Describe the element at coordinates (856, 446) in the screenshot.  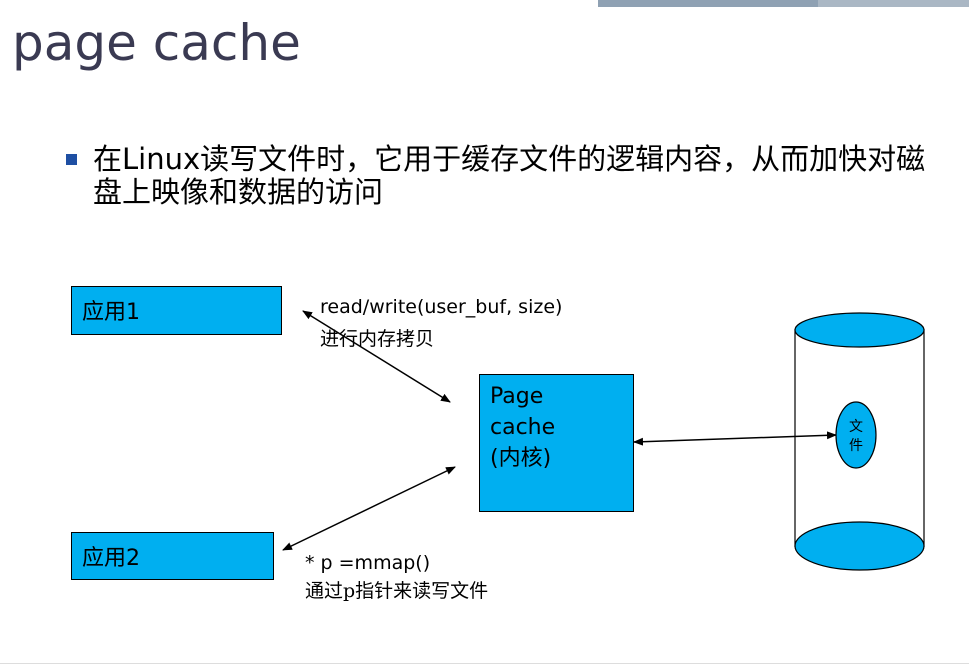
I see `file-label-line-2: 件` at that location.